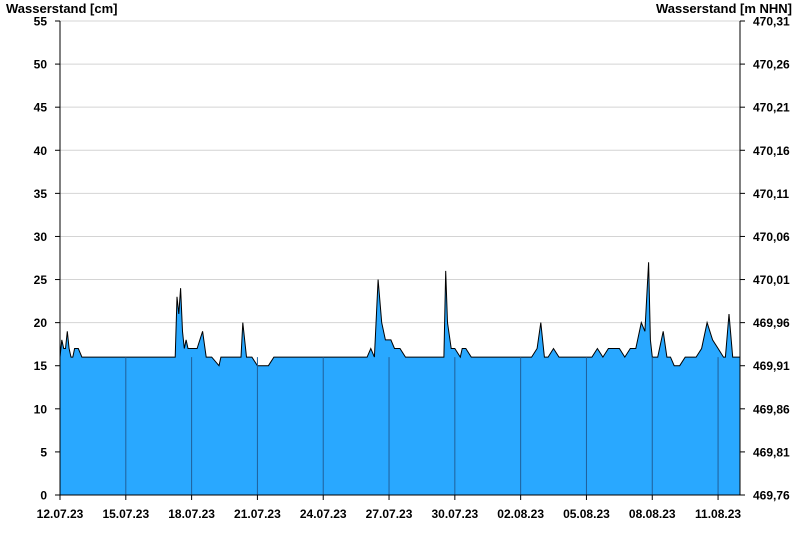 This screenshot has height=550, width=800. What do you see at coordinates (771, 151) in the screenshot?
I see `y-tick-label-right: 470,16` at bounding box center [771, 151].